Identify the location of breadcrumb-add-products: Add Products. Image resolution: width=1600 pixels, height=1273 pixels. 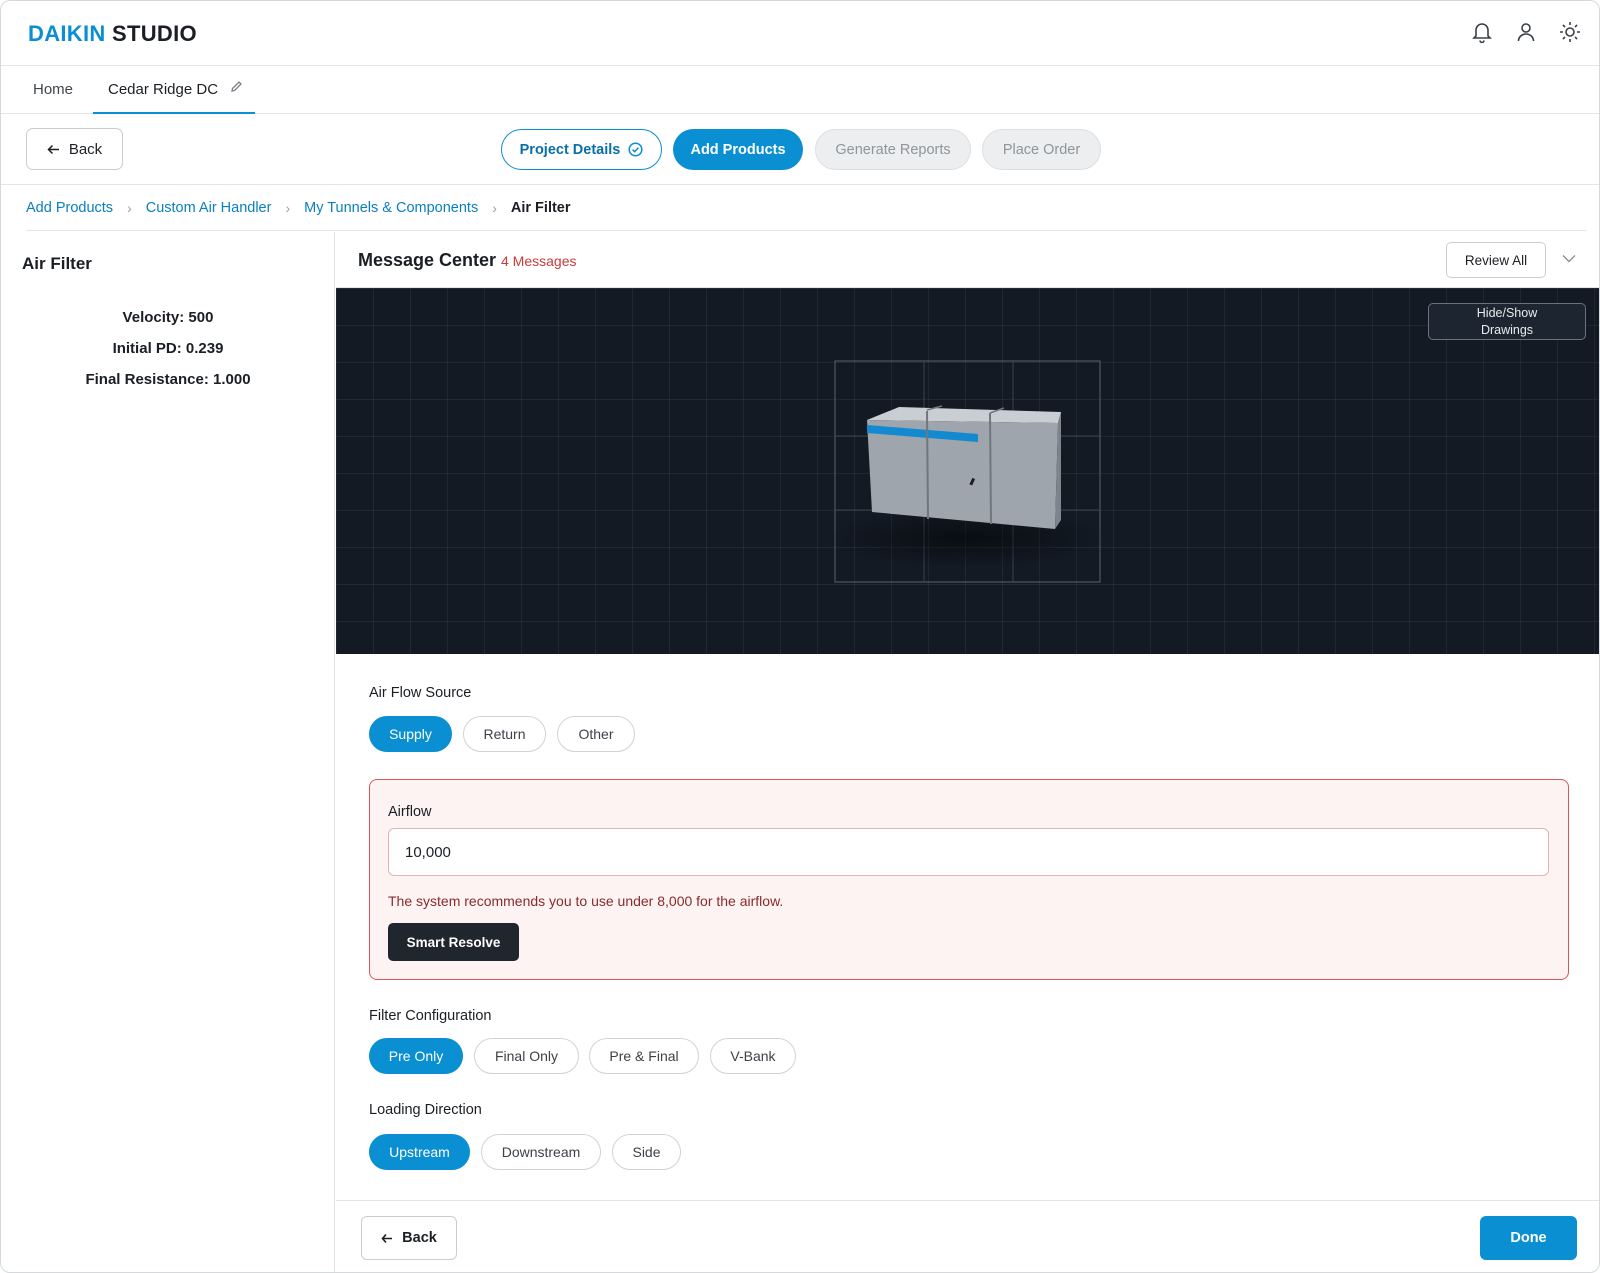
(69, 208).